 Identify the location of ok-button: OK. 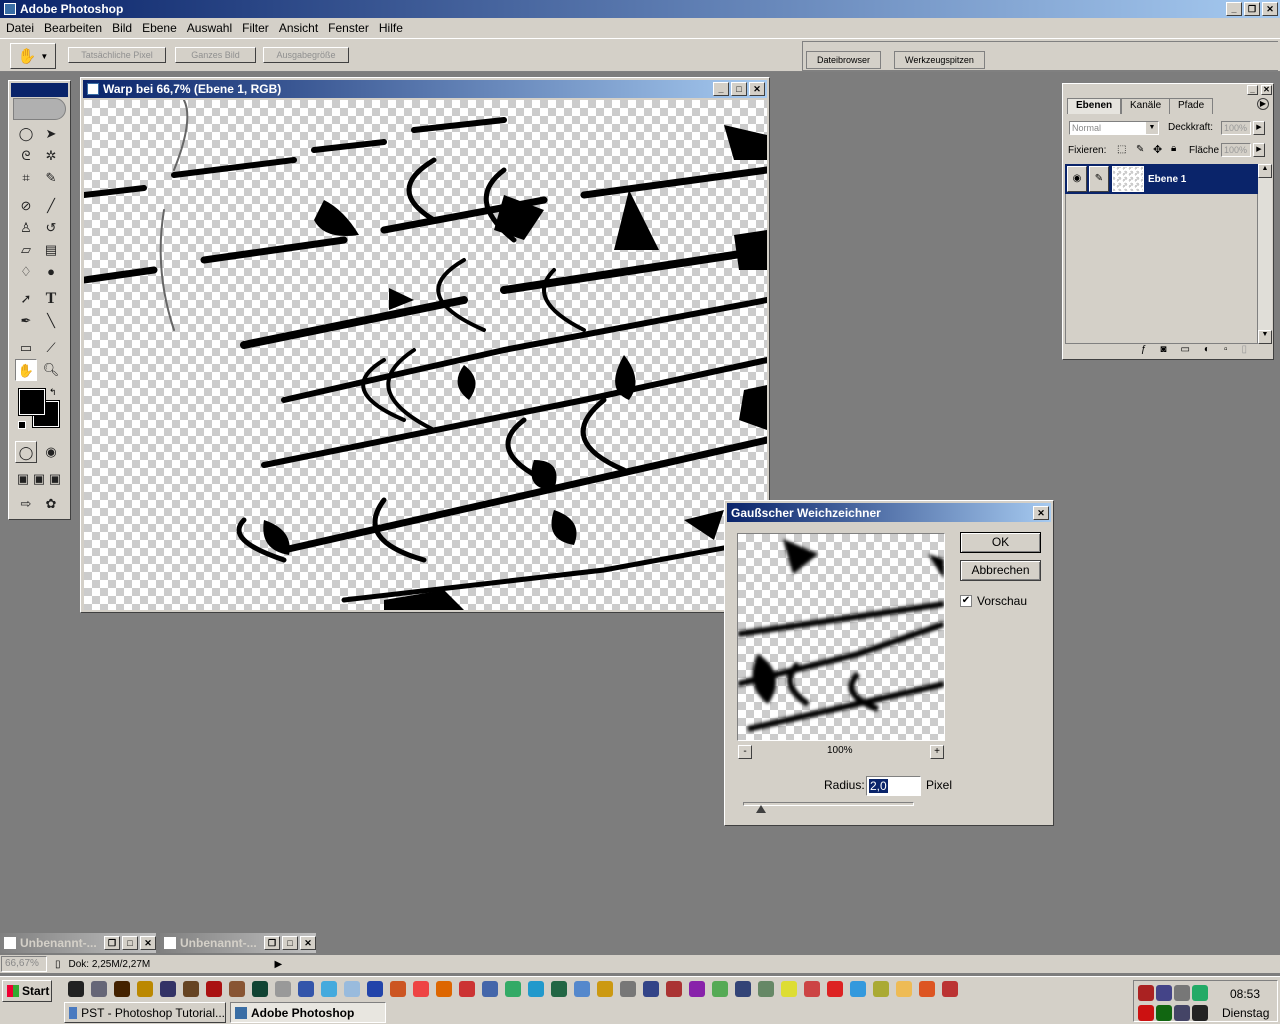
(1000, 542).